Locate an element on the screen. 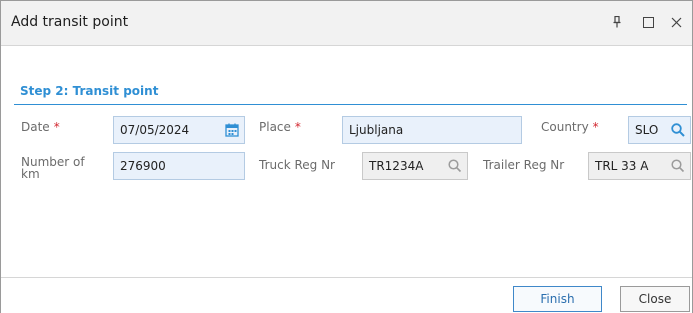 This screenshot has height=313, width=693. number-of-km-label-line2: km is located at coordinates (30, 174).